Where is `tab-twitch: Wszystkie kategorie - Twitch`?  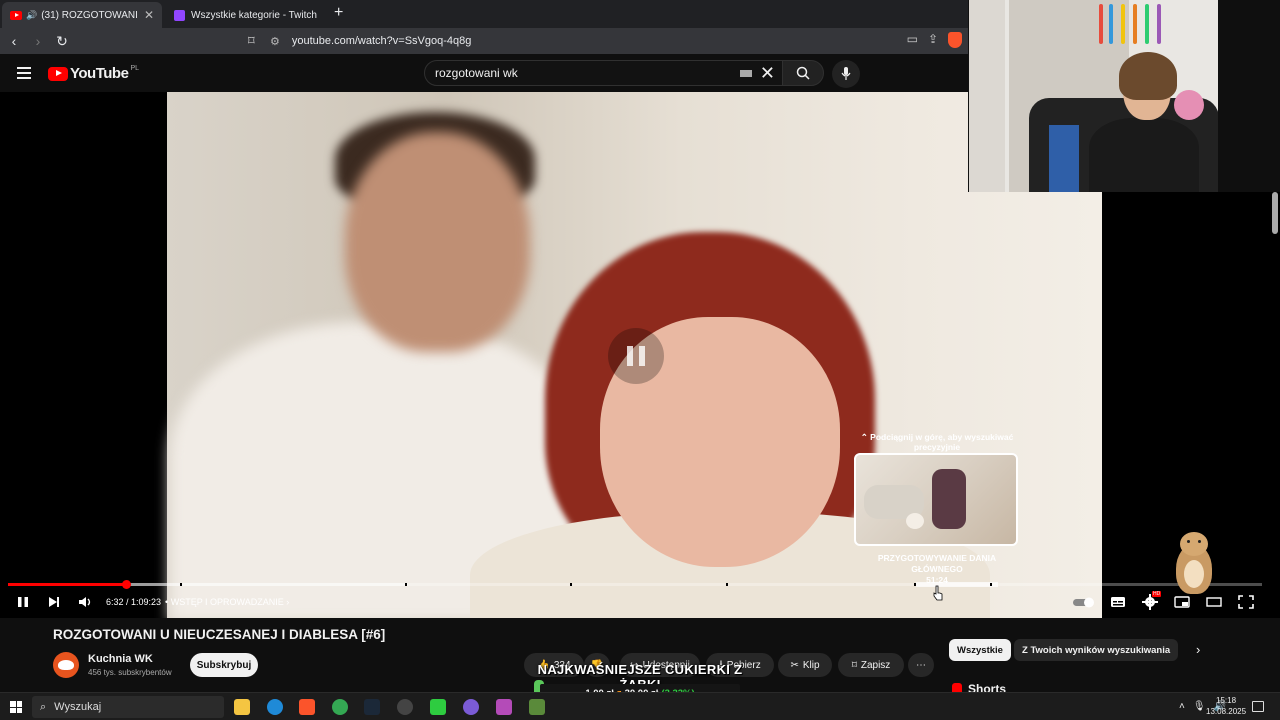 tab-twitch: Wszystkie kategorie - Twitch is located at coordinates (246, 15).